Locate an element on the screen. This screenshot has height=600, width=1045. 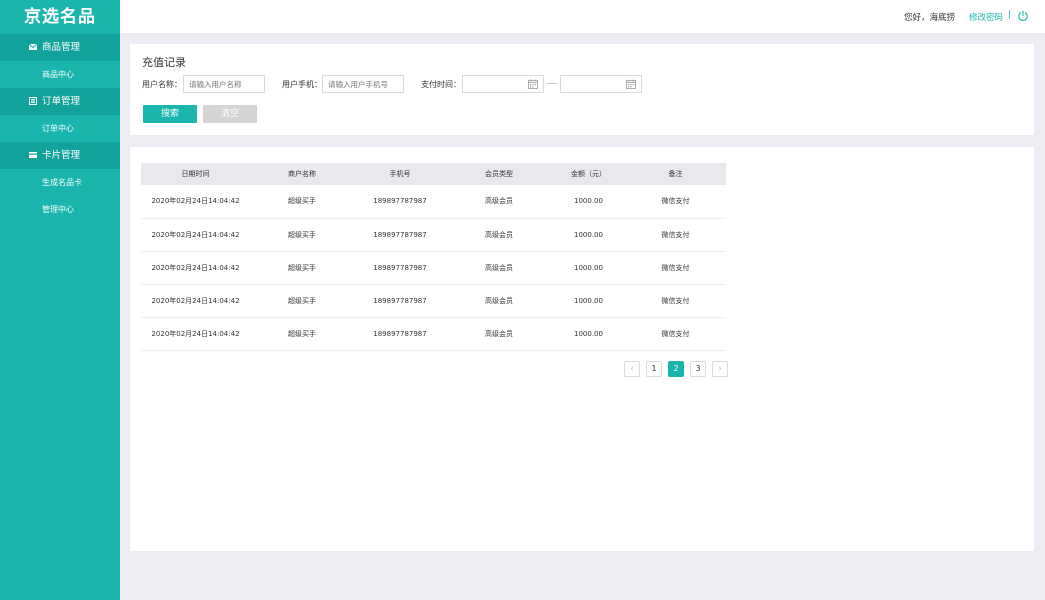
app-logo: 京选名品 is located at coordinates (60, 17).